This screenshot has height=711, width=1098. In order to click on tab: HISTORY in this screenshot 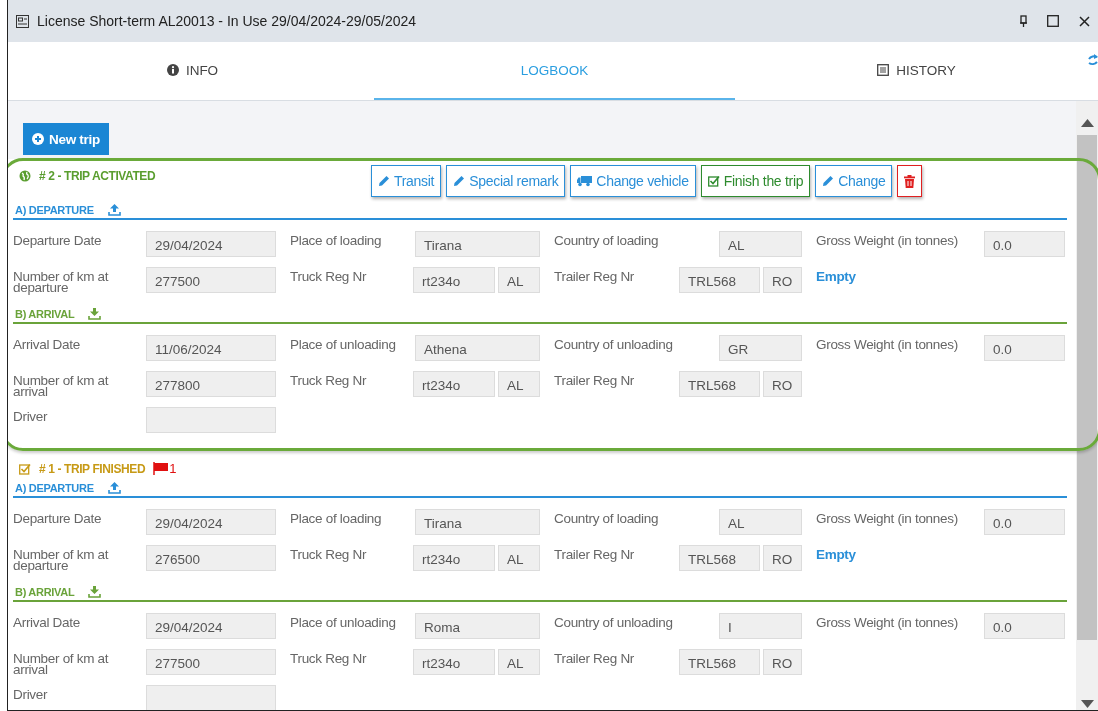, I will do `click(916, 71)`.